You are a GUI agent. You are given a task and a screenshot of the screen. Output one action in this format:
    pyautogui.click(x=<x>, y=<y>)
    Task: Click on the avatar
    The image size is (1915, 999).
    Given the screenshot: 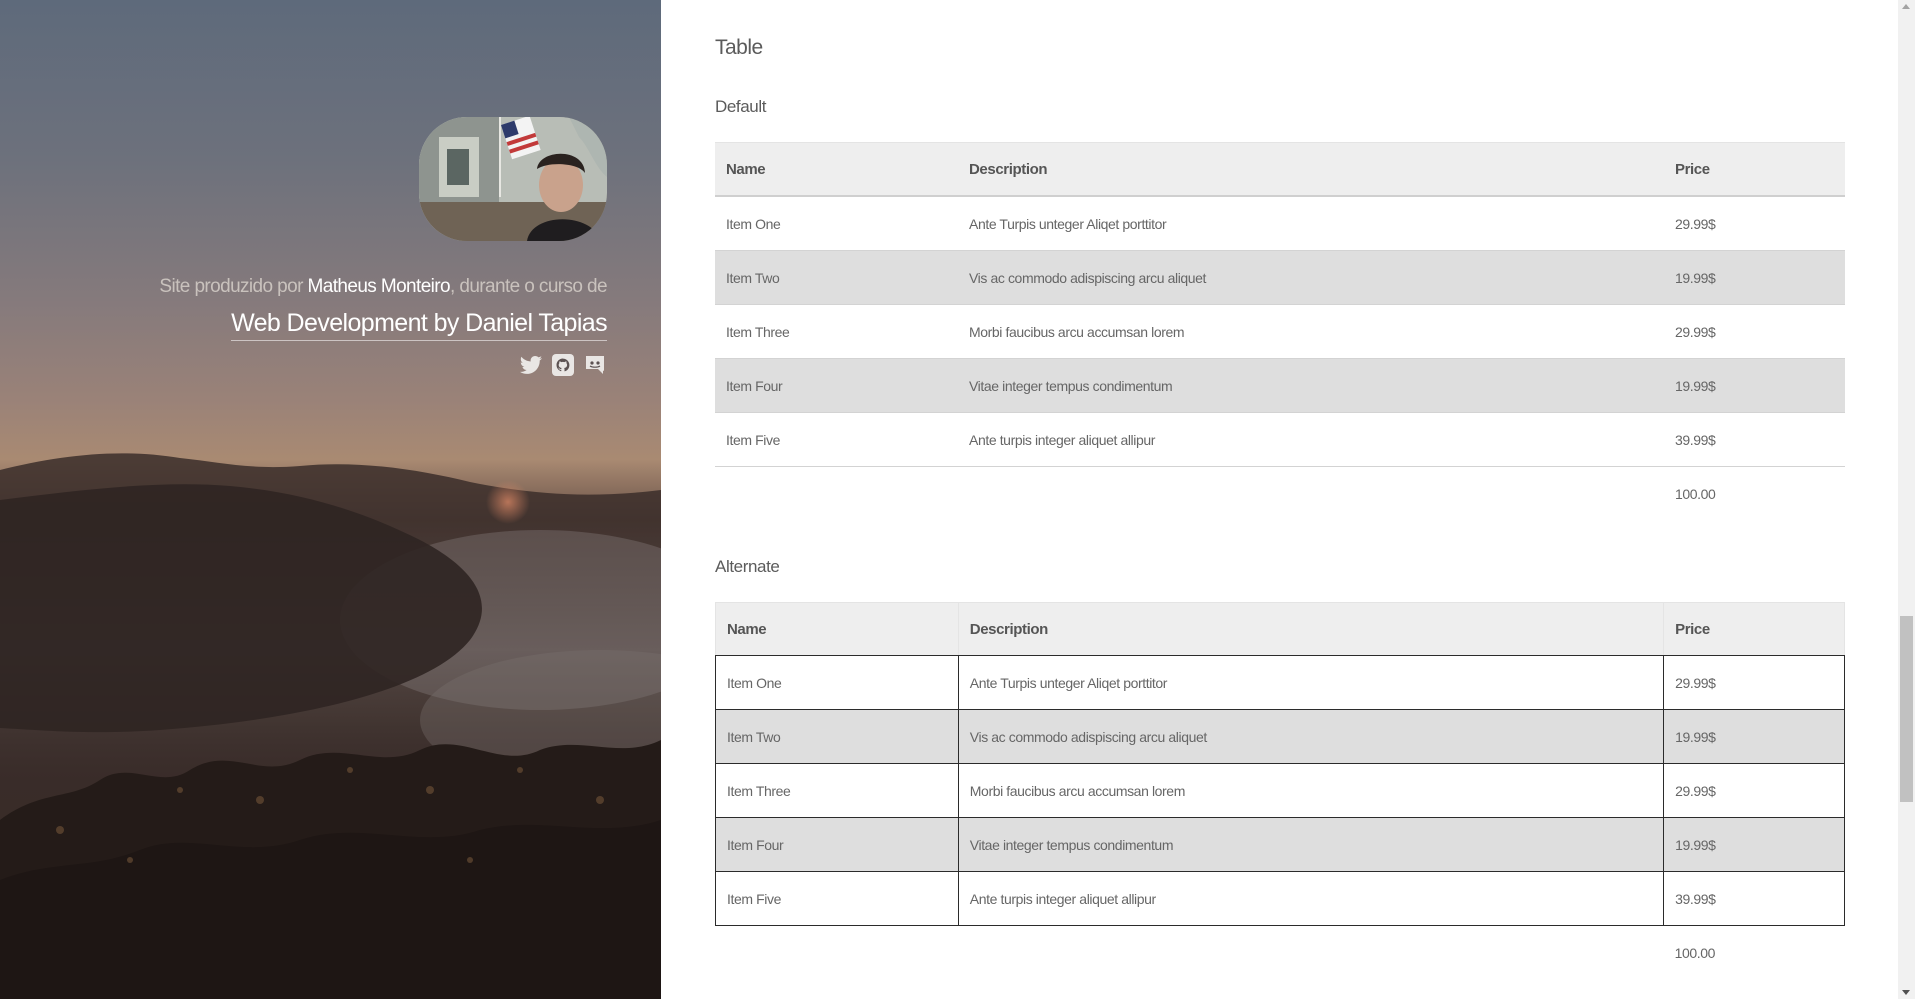 What is the action you would take?
    pyautogui.click(x=513, y=179)
    